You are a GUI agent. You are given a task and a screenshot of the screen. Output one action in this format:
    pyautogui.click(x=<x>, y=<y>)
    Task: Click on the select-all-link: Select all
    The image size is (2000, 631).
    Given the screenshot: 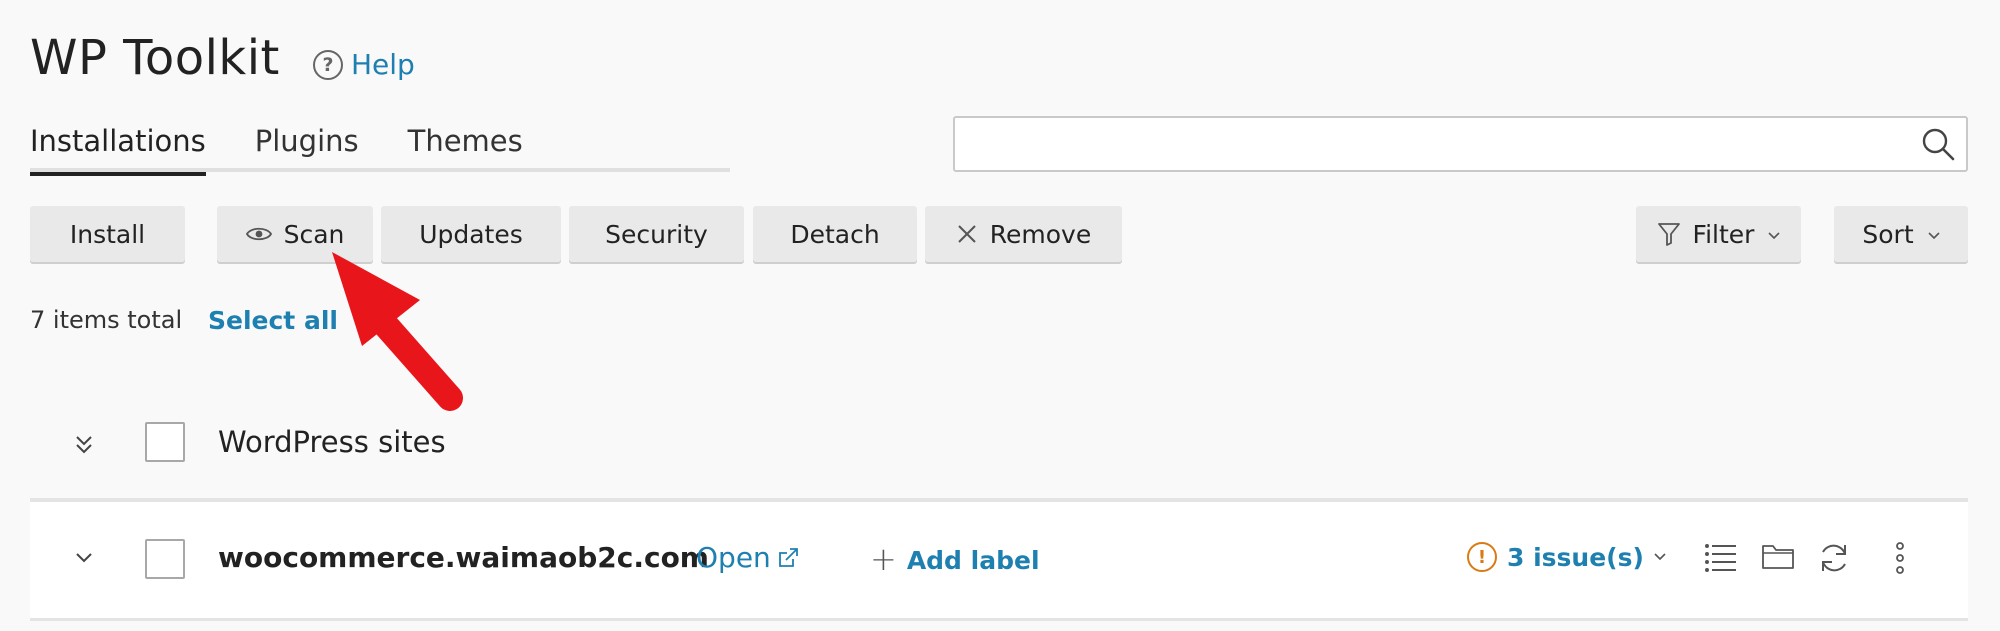 What is the action you would take?
    pyautogui.click(x=273, y=320)
    